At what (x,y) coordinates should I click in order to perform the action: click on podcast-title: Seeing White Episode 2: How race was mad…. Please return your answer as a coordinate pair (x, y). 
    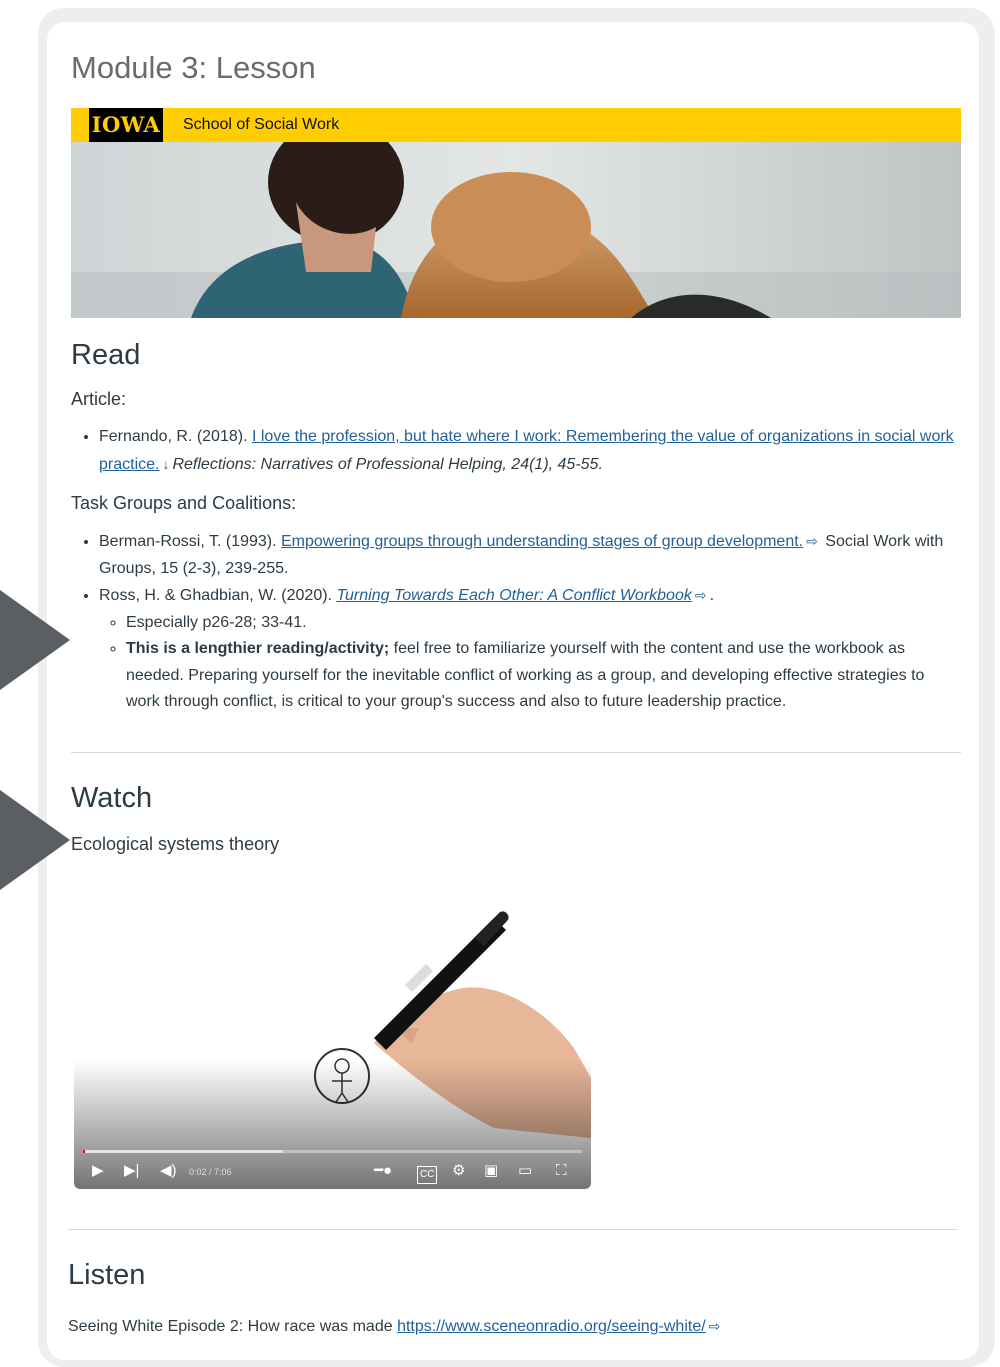
    Looking at the image, I should click on (233, 1326).